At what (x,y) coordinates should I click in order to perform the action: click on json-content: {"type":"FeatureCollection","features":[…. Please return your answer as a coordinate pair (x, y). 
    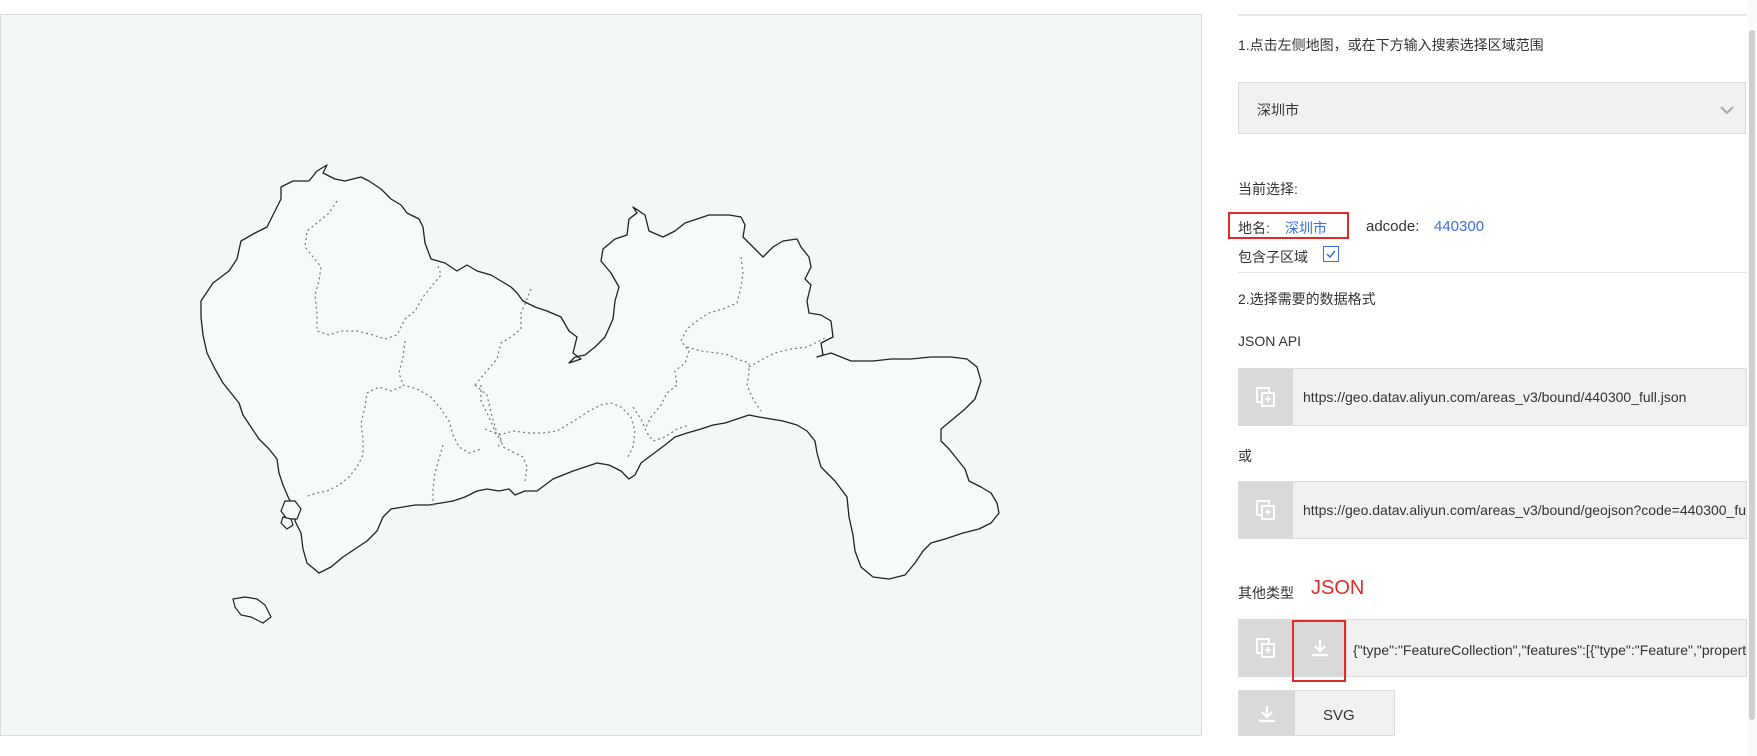
    Looking at the image, I should click on (1549, 650).